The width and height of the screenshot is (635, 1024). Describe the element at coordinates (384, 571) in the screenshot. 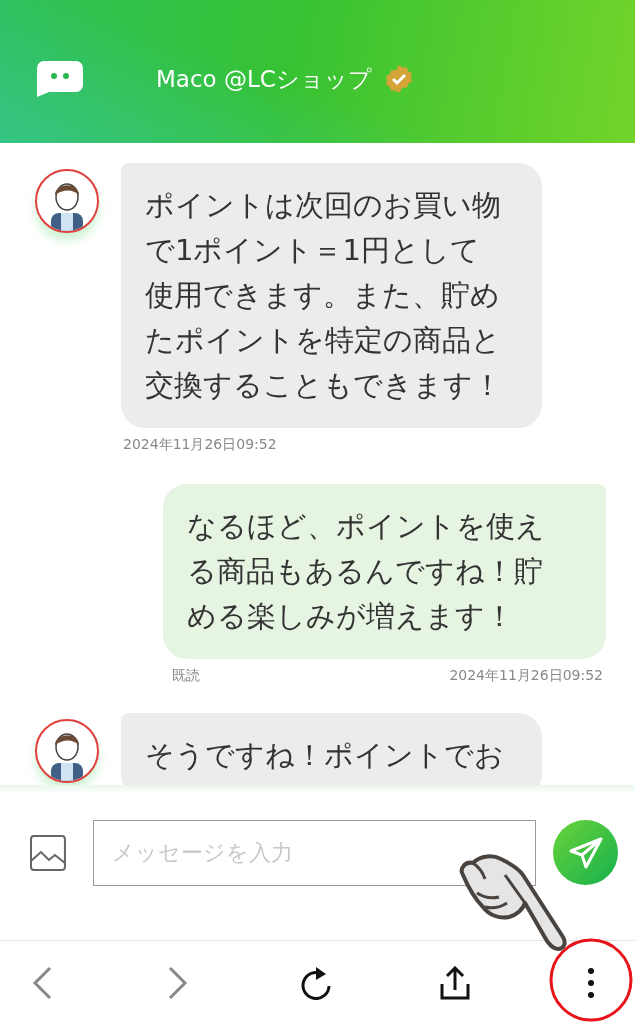

I see `sent-message: なるほど、ポイントを使える商品もあるんですね！貯める楽しみが増えます！` at that location.